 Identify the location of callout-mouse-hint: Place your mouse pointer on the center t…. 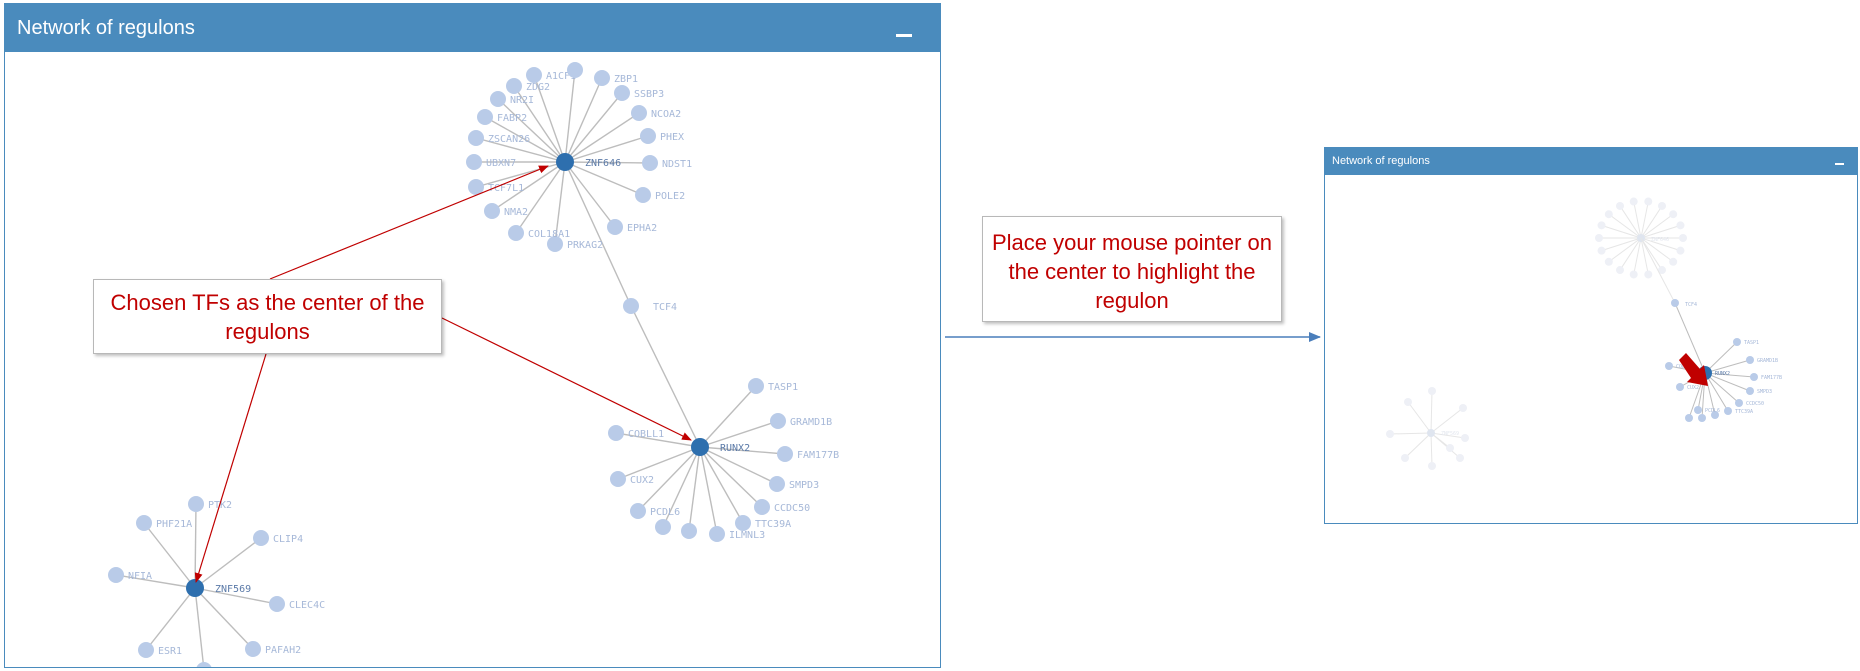
(1132, 269).